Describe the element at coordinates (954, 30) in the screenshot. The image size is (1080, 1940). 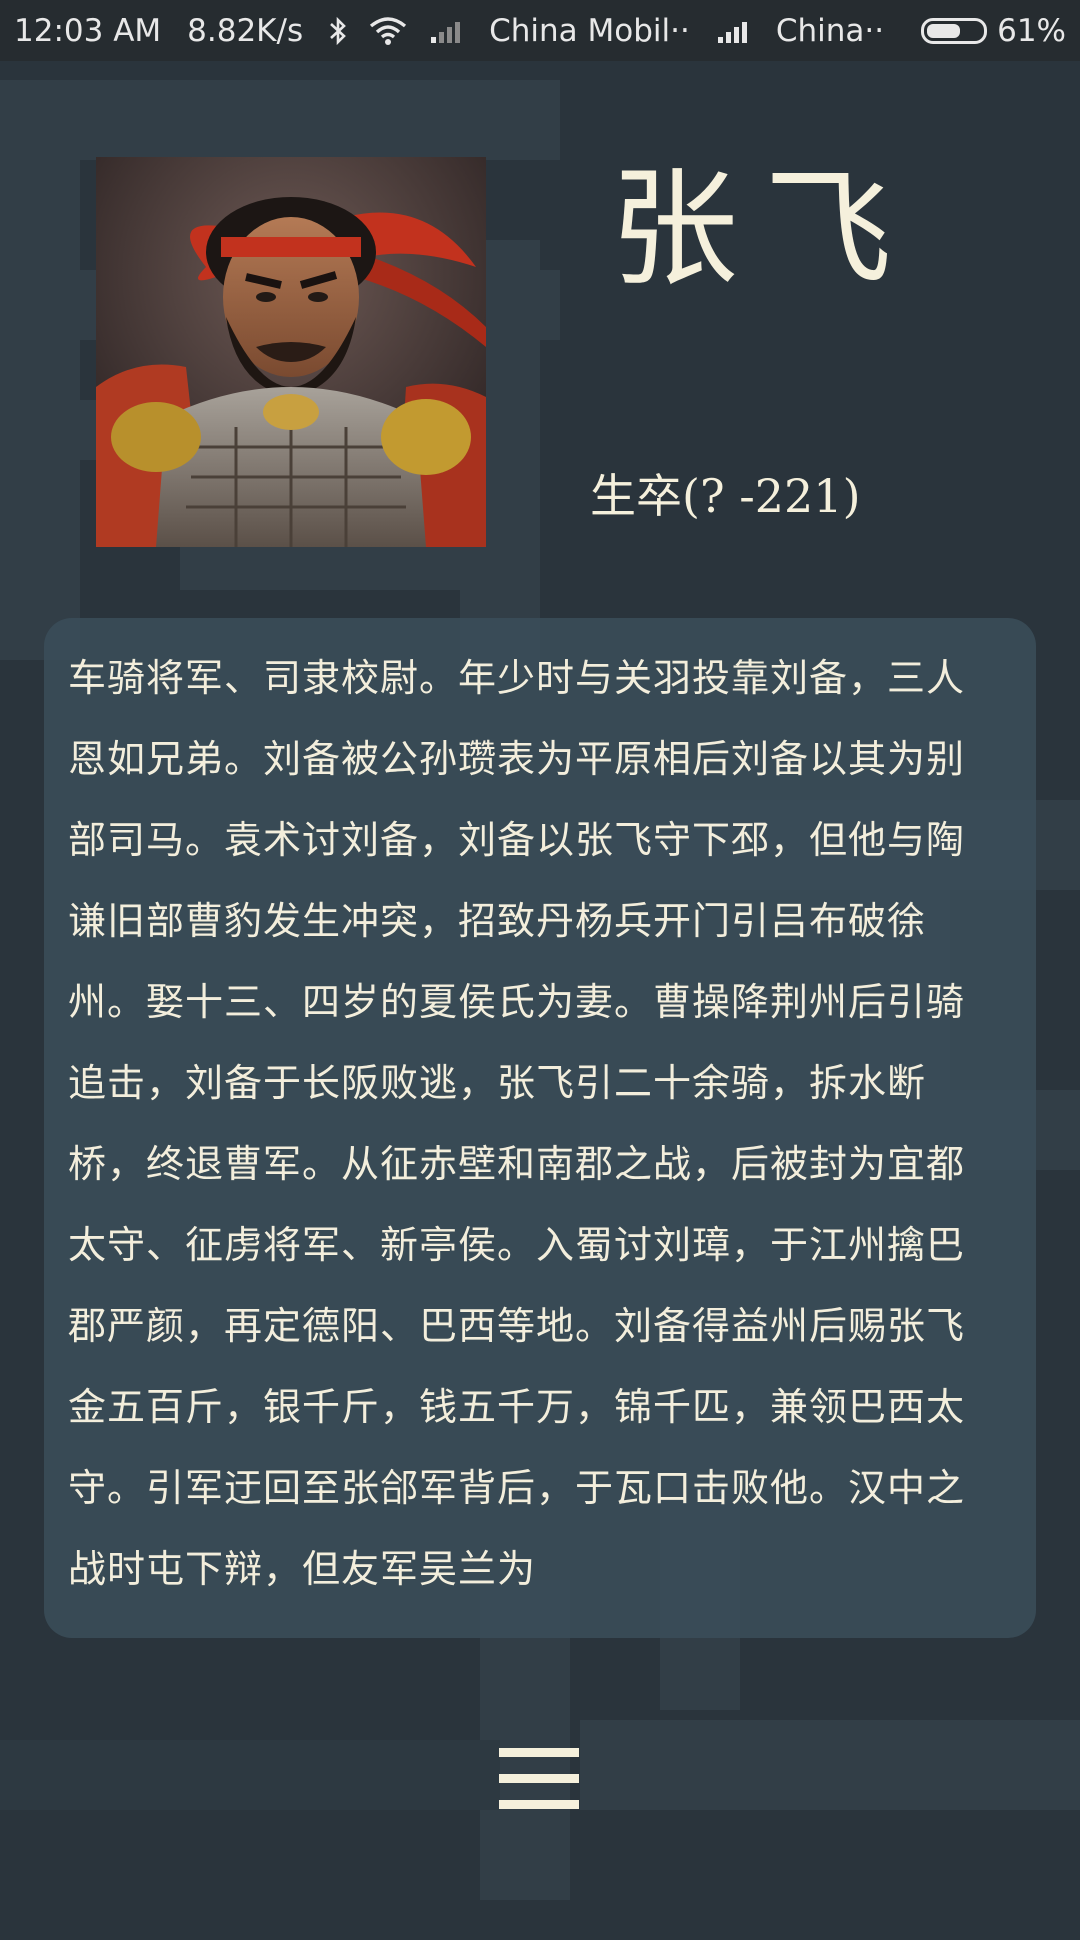
I see `battery-icon` at that location.